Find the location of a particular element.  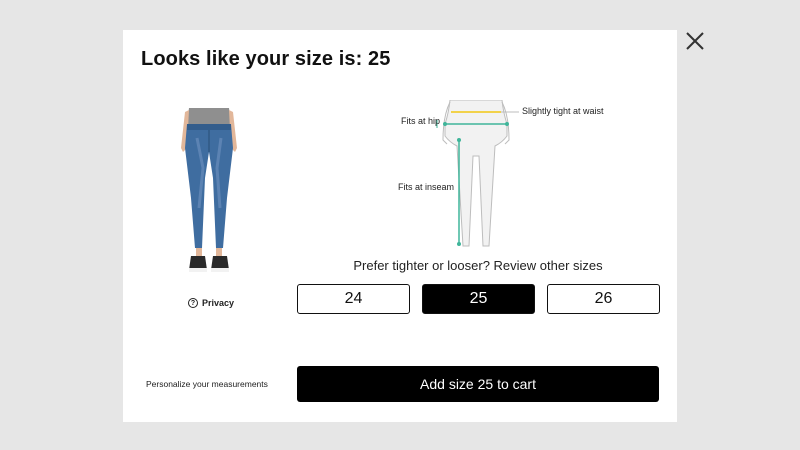

size-options: 24 25 26 is located at coordinates (478, 299).